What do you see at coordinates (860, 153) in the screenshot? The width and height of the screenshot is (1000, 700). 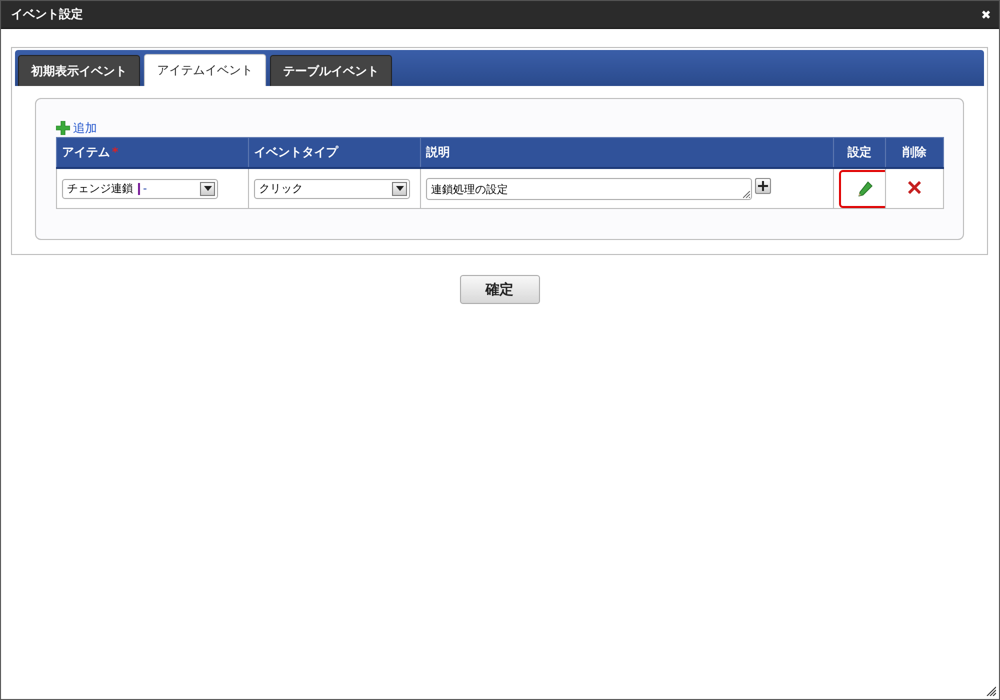 I see `column-header: 設定` at bounding box center [860, 153].